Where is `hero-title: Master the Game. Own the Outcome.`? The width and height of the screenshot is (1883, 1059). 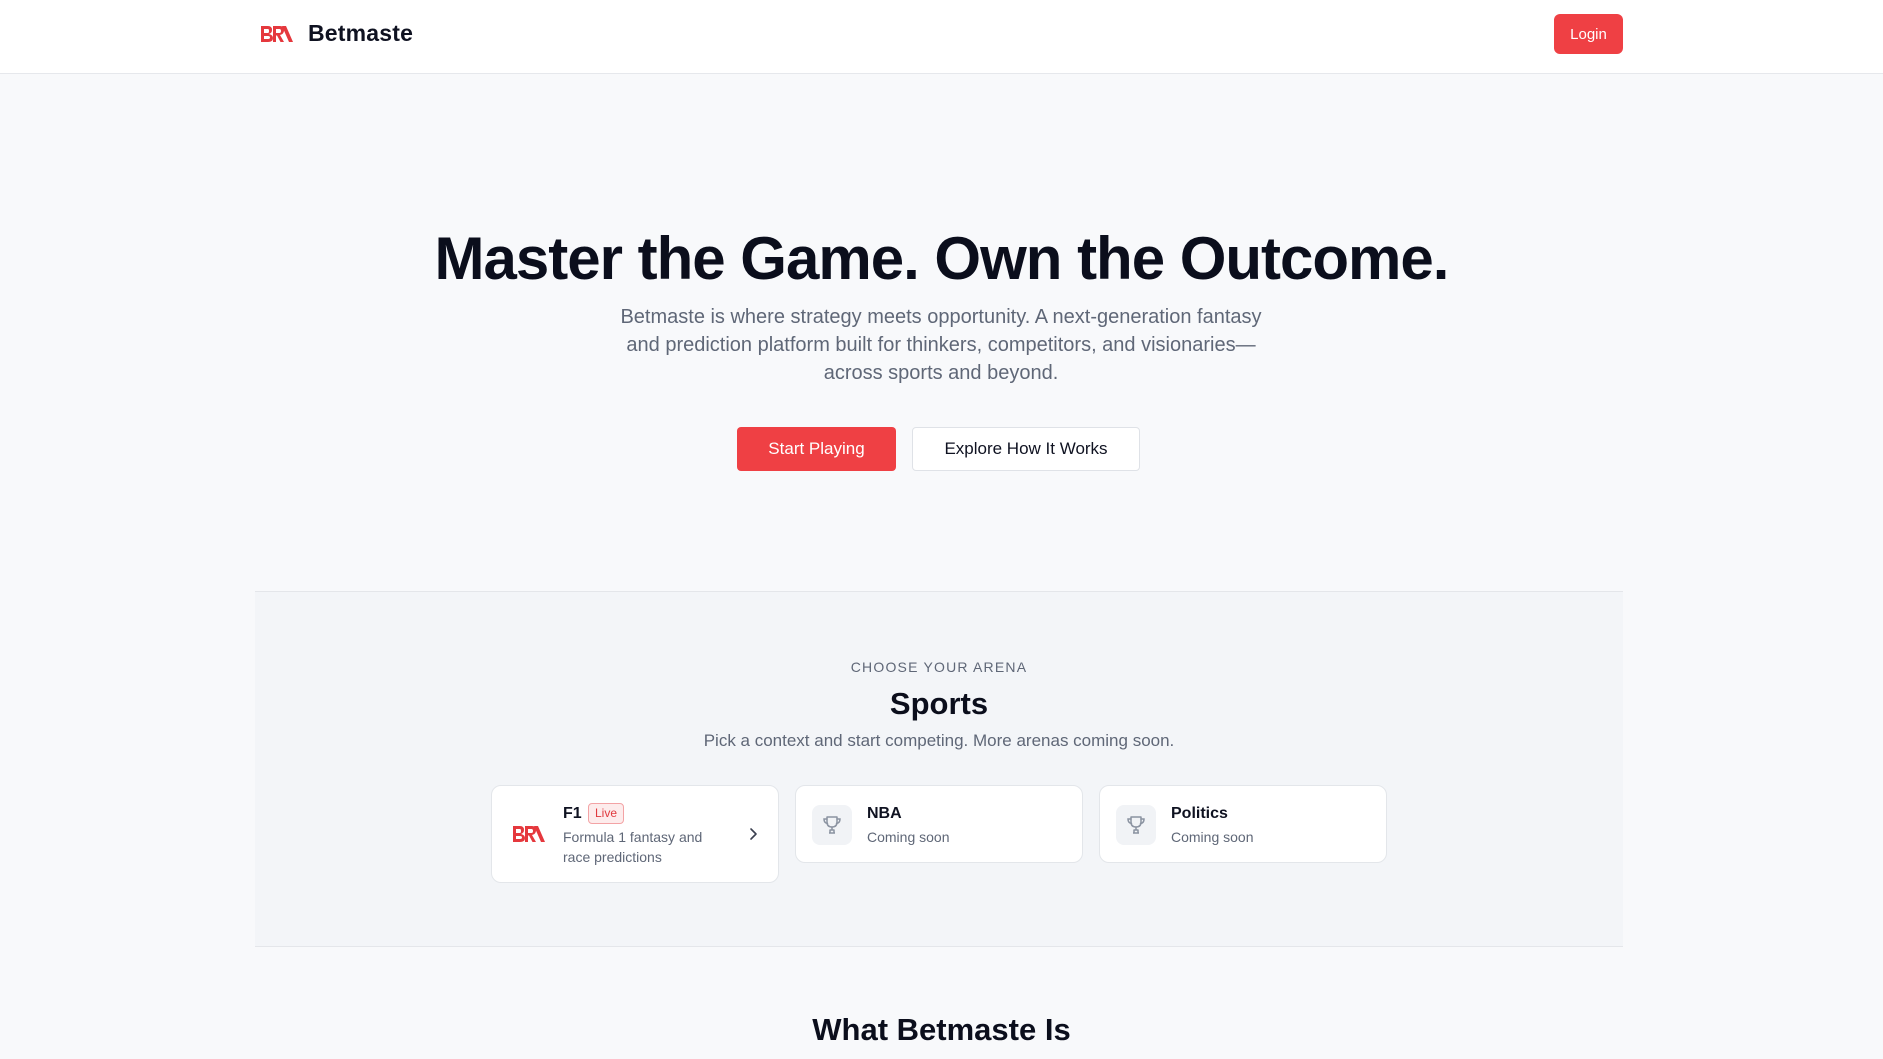 hero-title: Master the Game. Own the Outcome. is located at coordinates (942, 258).